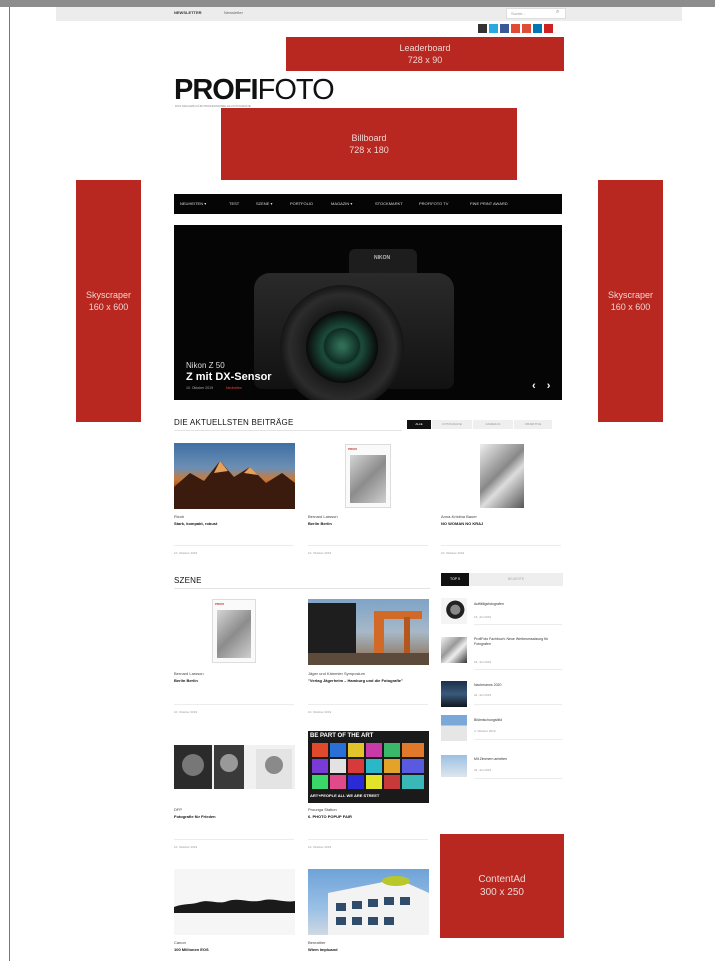  What do you see at coordinates (425, 54) in the screenshot?
I see `leaderboard-ad: Leaderboard 728 x 90` at bounding box center [425, 54].